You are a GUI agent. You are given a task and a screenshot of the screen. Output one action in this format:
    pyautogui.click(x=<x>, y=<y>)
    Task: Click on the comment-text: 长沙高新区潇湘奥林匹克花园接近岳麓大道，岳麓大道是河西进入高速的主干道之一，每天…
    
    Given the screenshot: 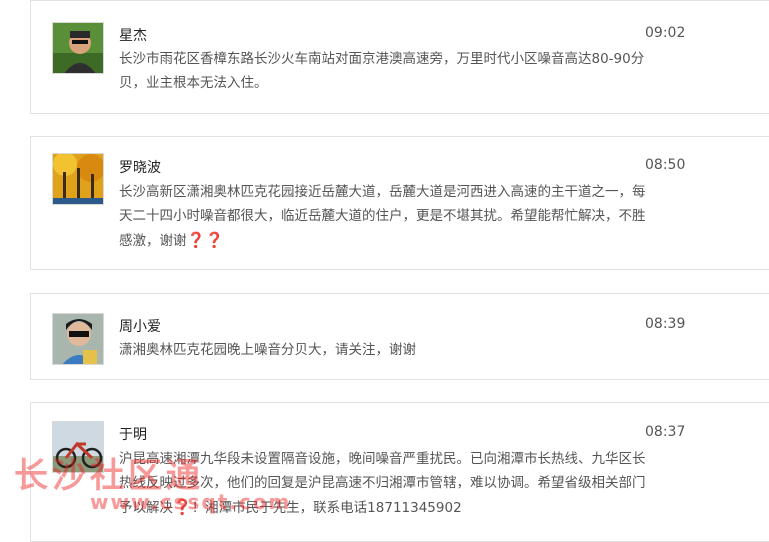 What is the action you would take?
    pyautogui.click(x=384, y=216)
    